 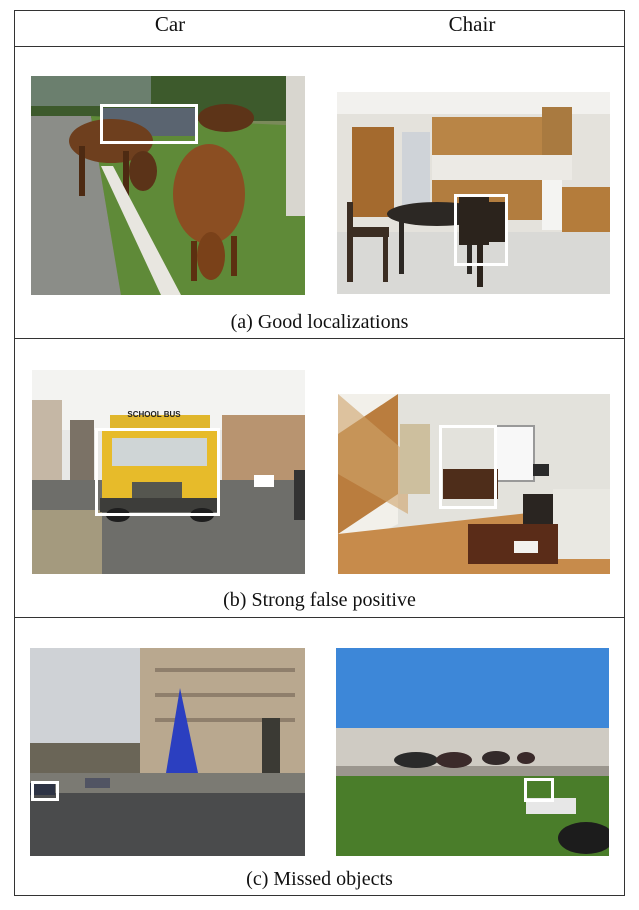 I want to click on photo-city-square, so click(x=167, y=752).